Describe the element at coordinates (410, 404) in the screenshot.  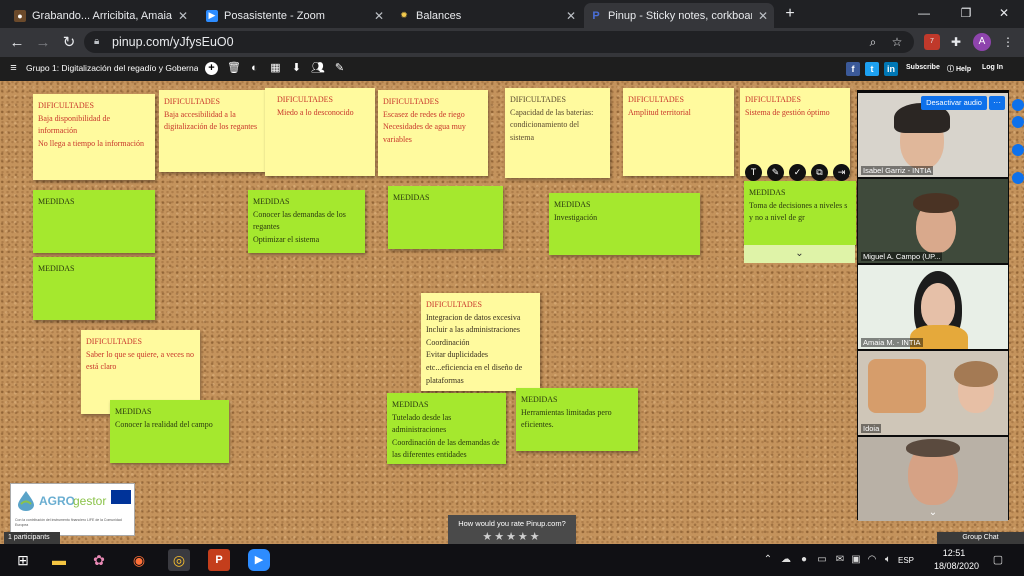
I see `note-title: MEDIDAS` at that location.